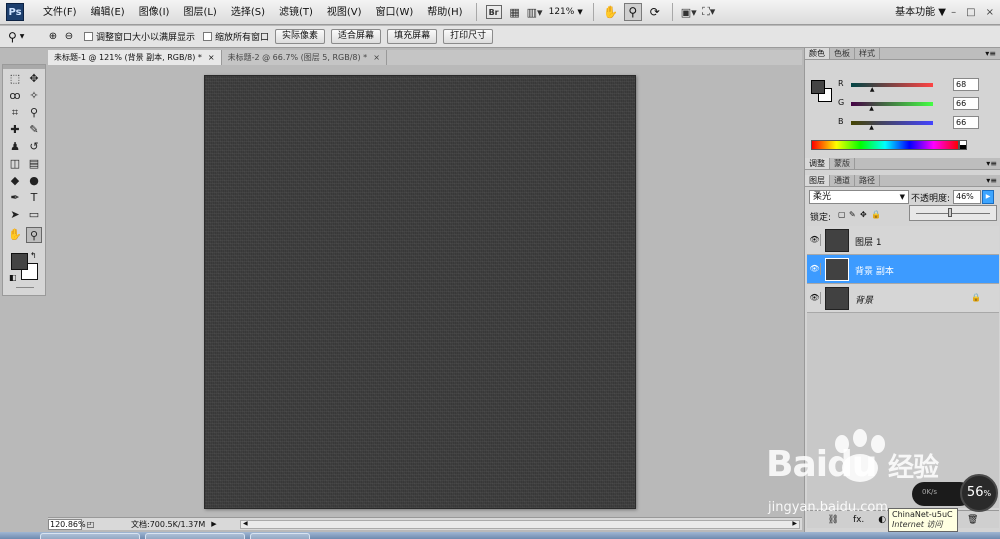 The width and height of the screenshot is (1000, 539). What do you see at coordinates (15, 79) in the screenshot?
I see `marquee-tool-icon: ⬚` at bounding box center [15, 79].